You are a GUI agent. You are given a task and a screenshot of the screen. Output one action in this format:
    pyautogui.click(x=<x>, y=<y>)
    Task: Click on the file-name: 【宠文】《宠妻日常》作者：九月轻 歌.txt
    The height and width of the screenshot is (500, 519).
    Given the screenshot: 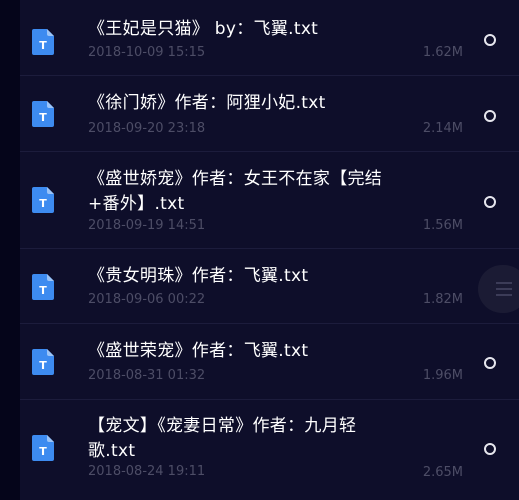 What is the action you would take?
    pyautogui.click(x=222, y=438)
    